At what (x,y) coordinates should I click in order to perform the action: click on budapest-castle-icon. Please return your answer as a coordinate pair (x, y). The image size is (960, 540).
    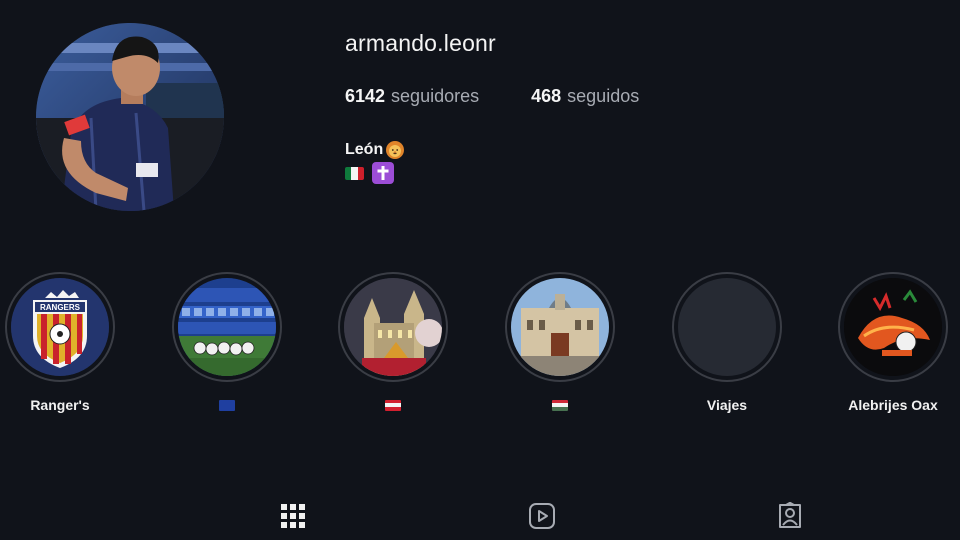
    Looking at the image, I should click on (560, 327).